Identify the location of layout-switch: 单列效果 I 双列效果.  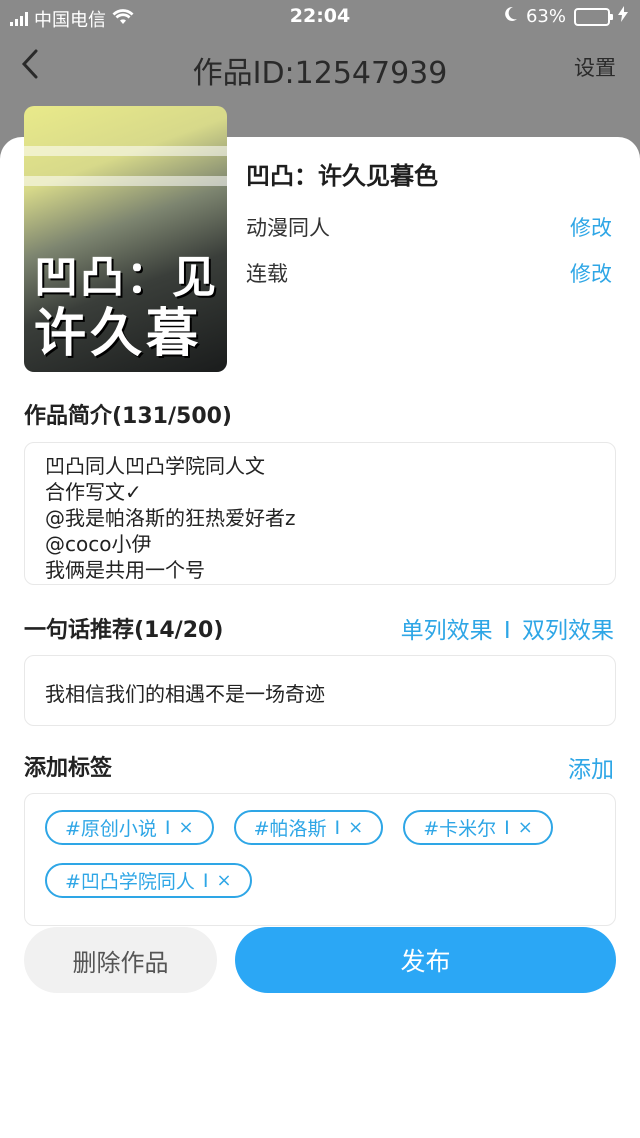
(507, 628).